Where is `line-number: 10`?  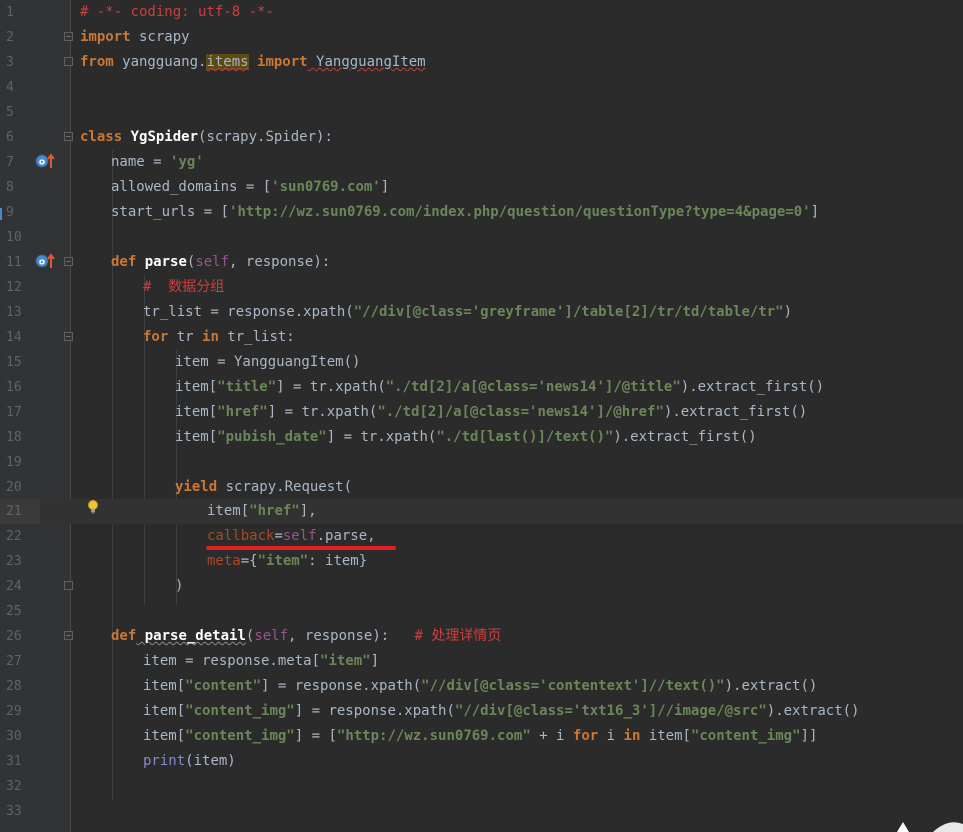
line-number: 10 is located at coordinates (14, 237).